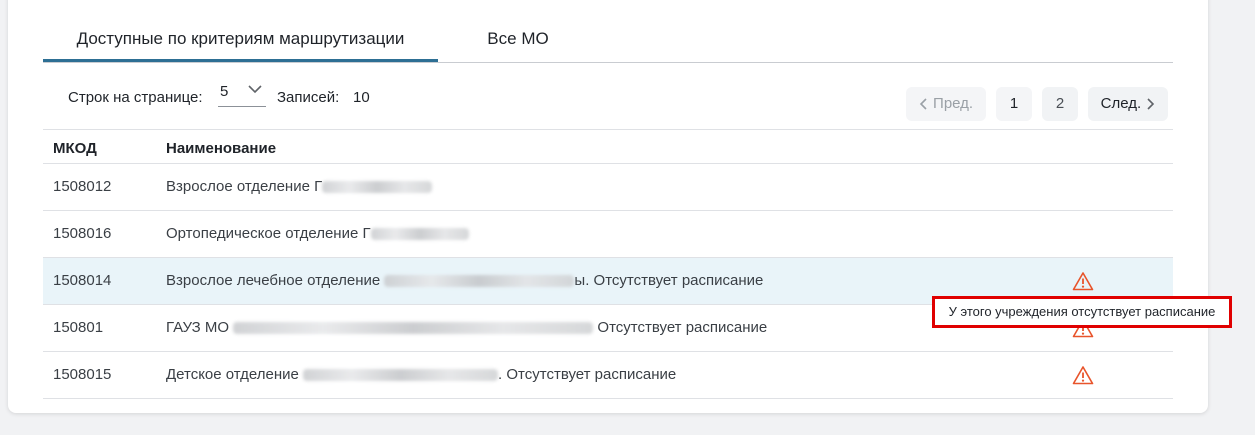  Describe the element at coordinates (82, 374) in the screenshot. I see `cell-mkod: 1508015` at that location.